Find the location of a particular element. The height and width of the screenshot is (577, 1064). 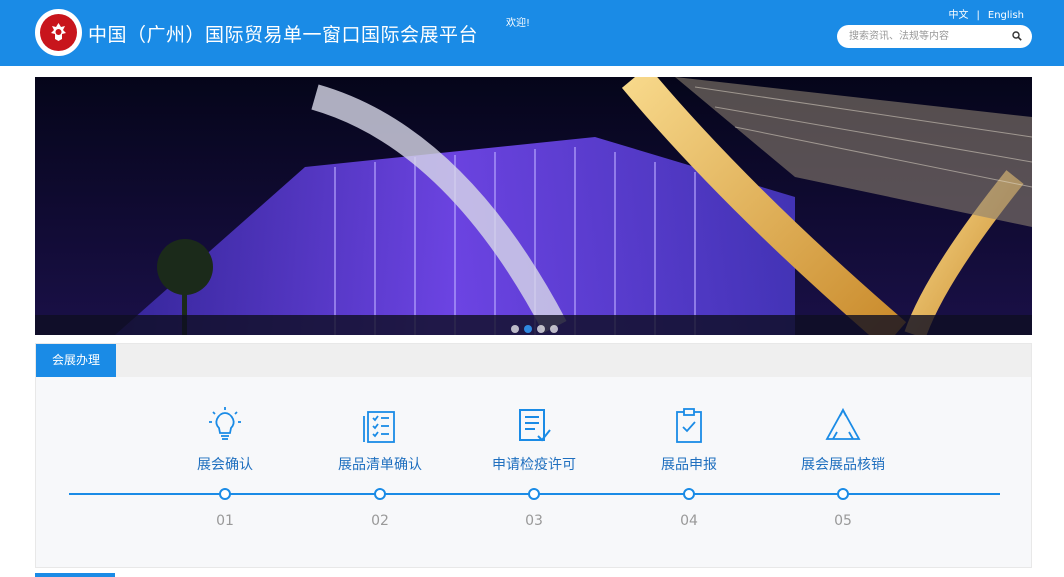

step-label: 展品清单确认 is located at coordinates (380, 465).